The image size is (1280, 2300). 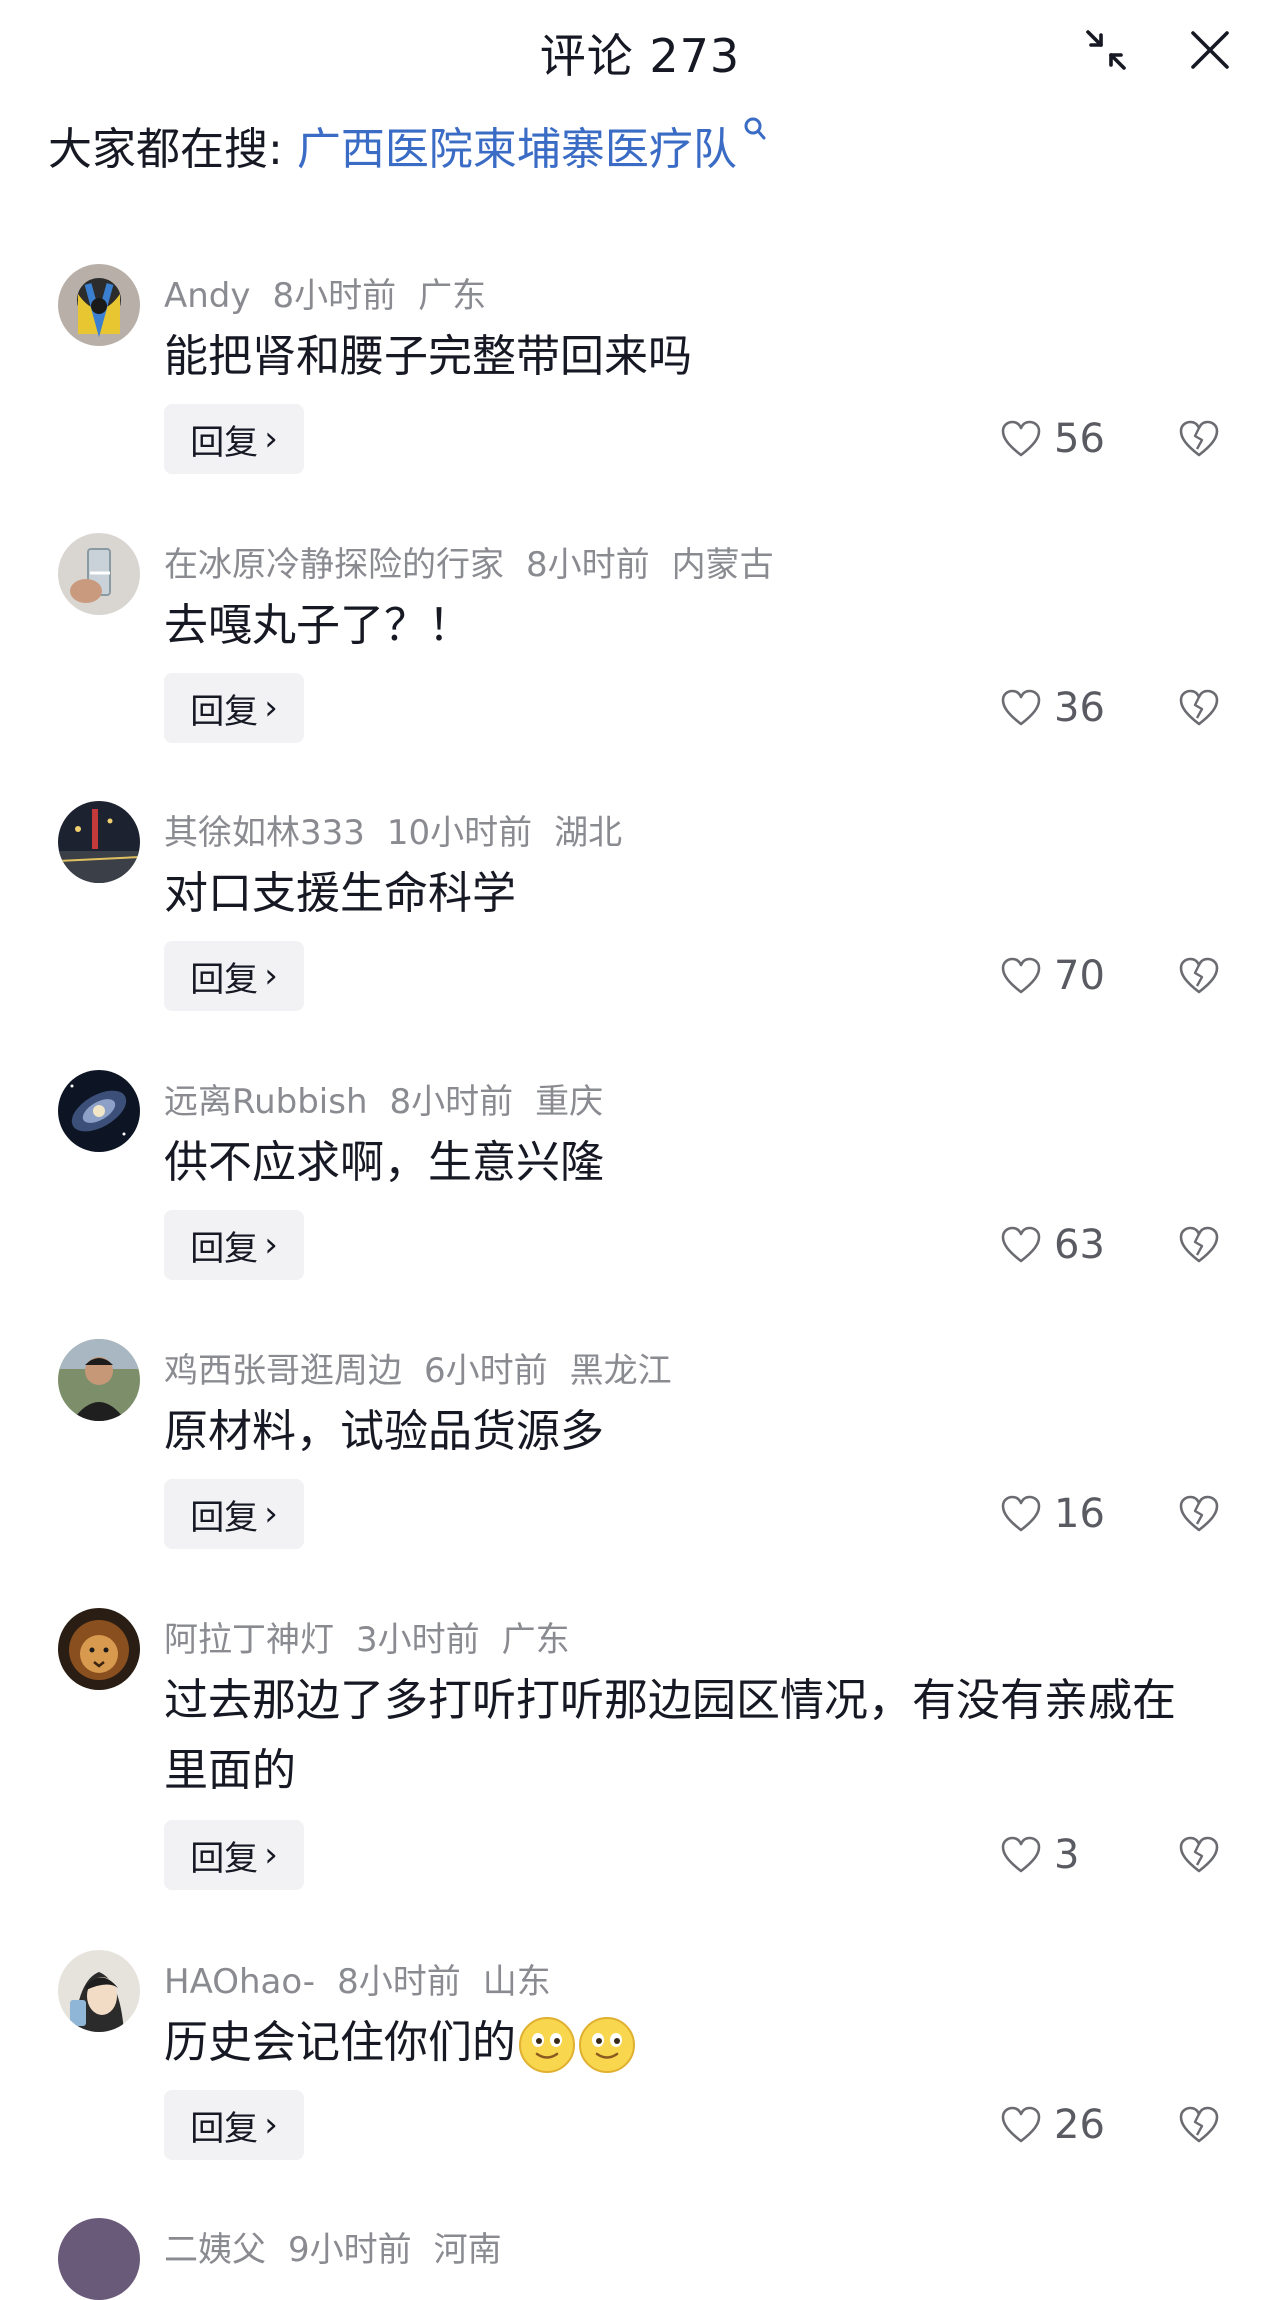 I want to click on comment-meta: 其徐如林333 10小时前 湖北, so click(x=404, y=829).